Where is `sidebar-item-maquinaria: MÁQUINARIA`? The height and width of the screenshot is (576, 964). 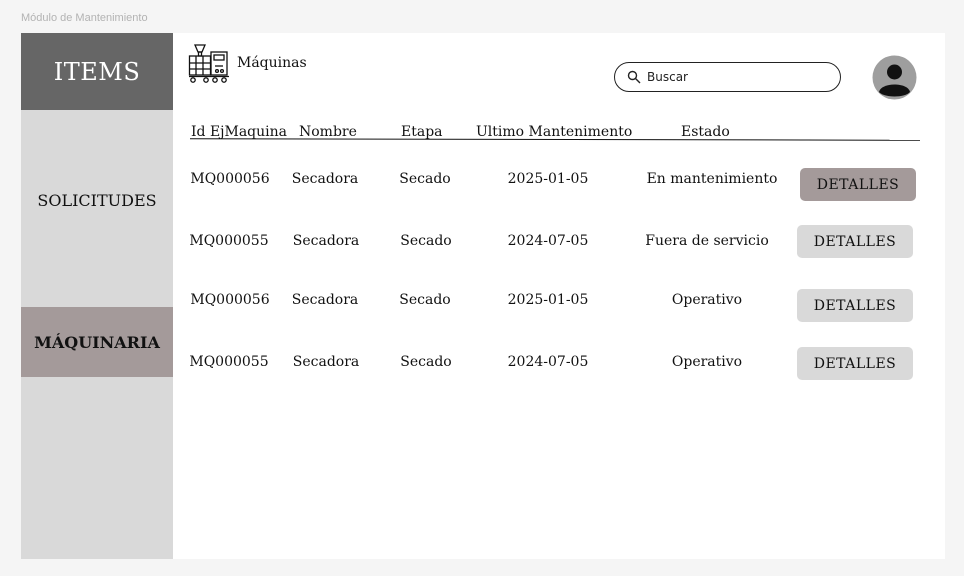 sidebar-item-maquinaria: MÁQUINARIA is located at coordinates (97, 342).